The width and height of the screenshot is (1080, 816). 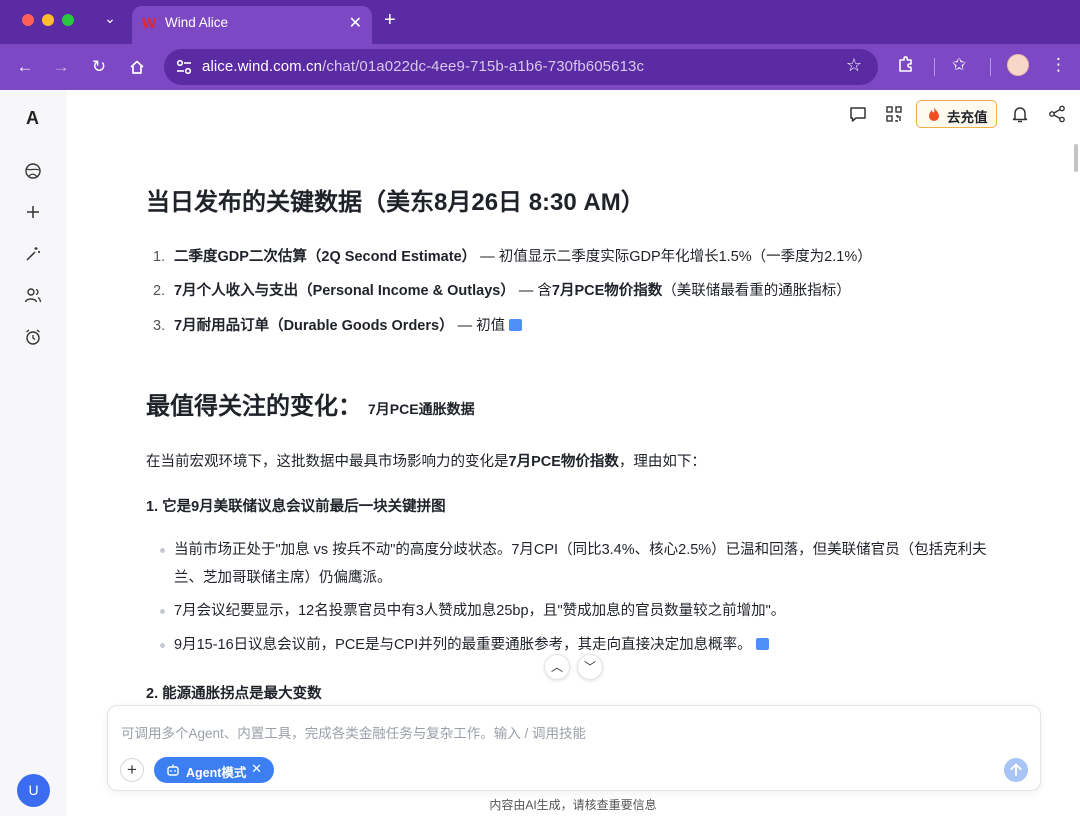 I want to click on new-tab-plus-icon: +, so click(x=390, y=20).